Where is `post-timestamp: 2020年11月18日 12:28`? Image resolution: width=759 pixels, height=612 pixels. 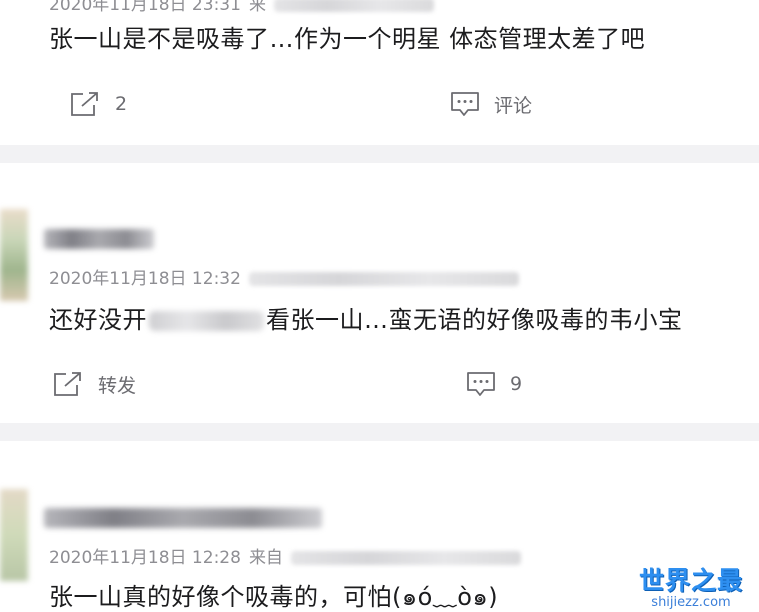
post-timestamp: 2020年11月18日 12:28 is located at coordinates (145, 558).